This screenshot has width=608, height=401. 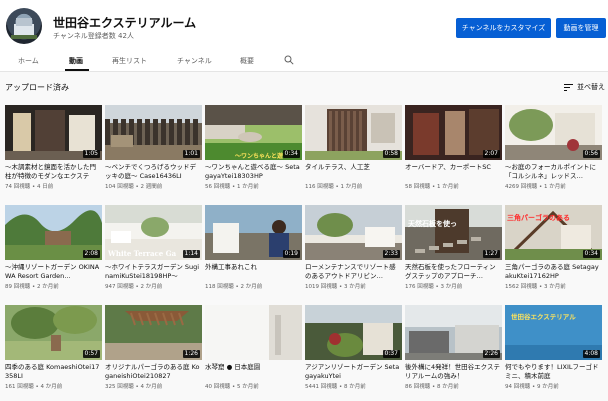 I want to click on video-duration: 1:27, so click(x=491, y=254).